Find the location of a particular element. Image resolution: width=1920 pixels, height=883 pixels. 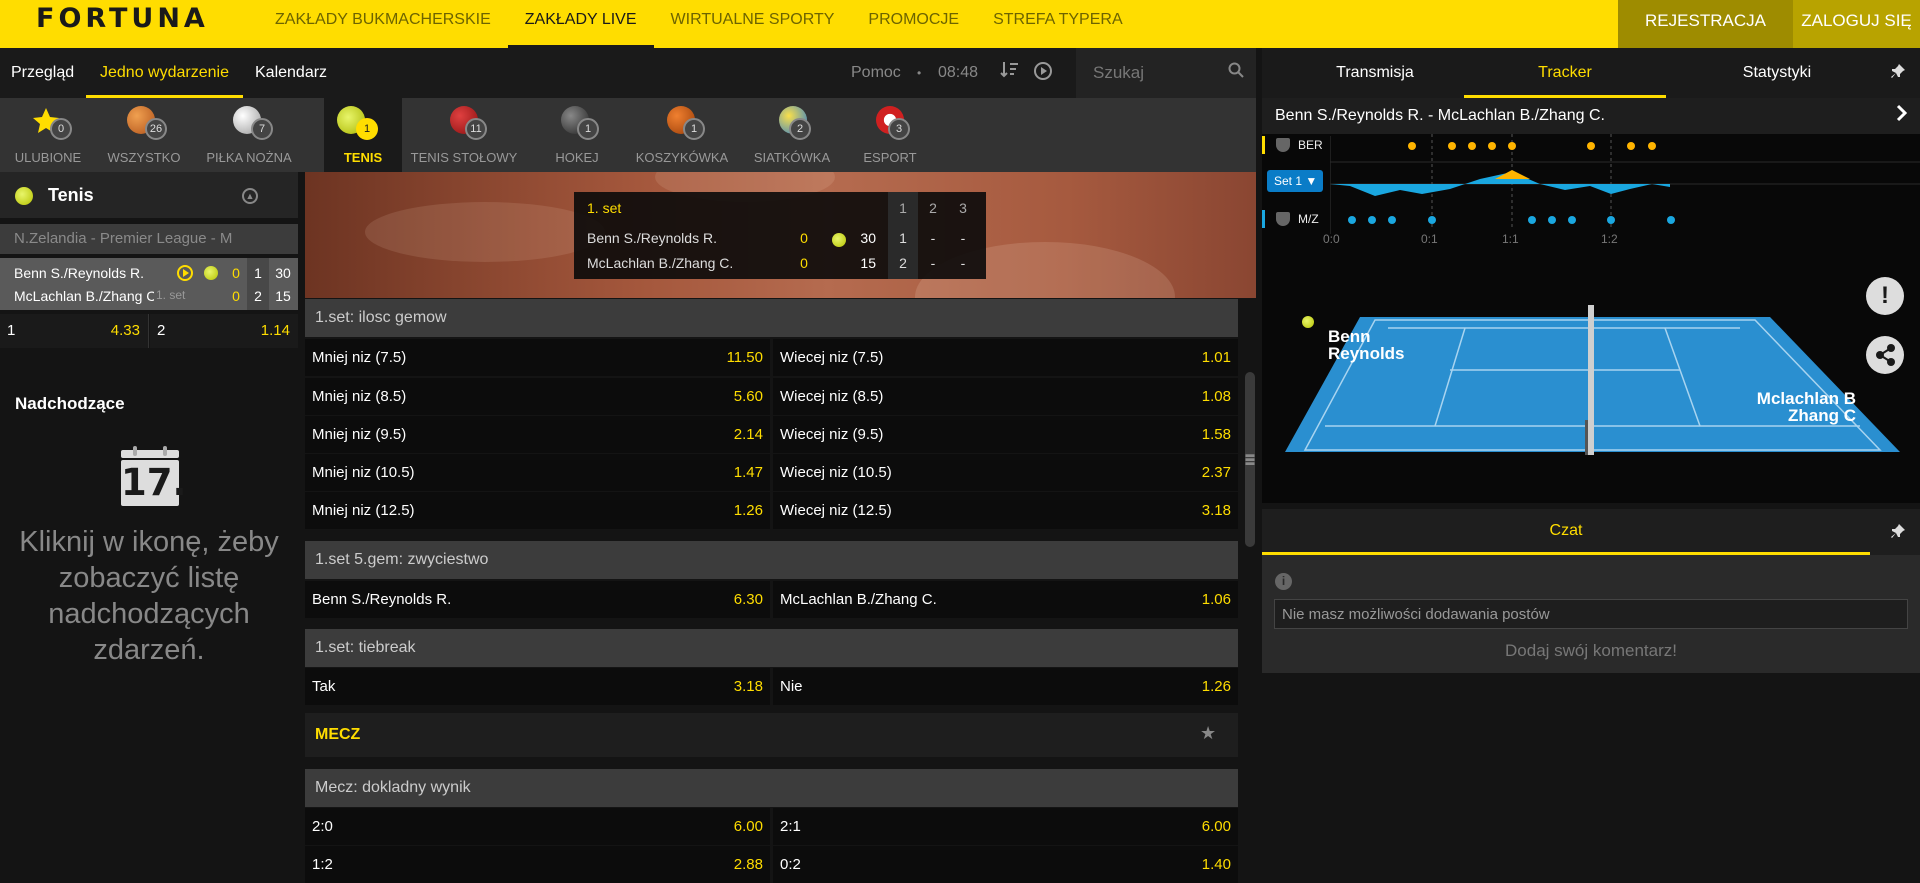

odds-cell: Wiecej niz (8.5) 1.08 is located at coordinates (1005, 396).